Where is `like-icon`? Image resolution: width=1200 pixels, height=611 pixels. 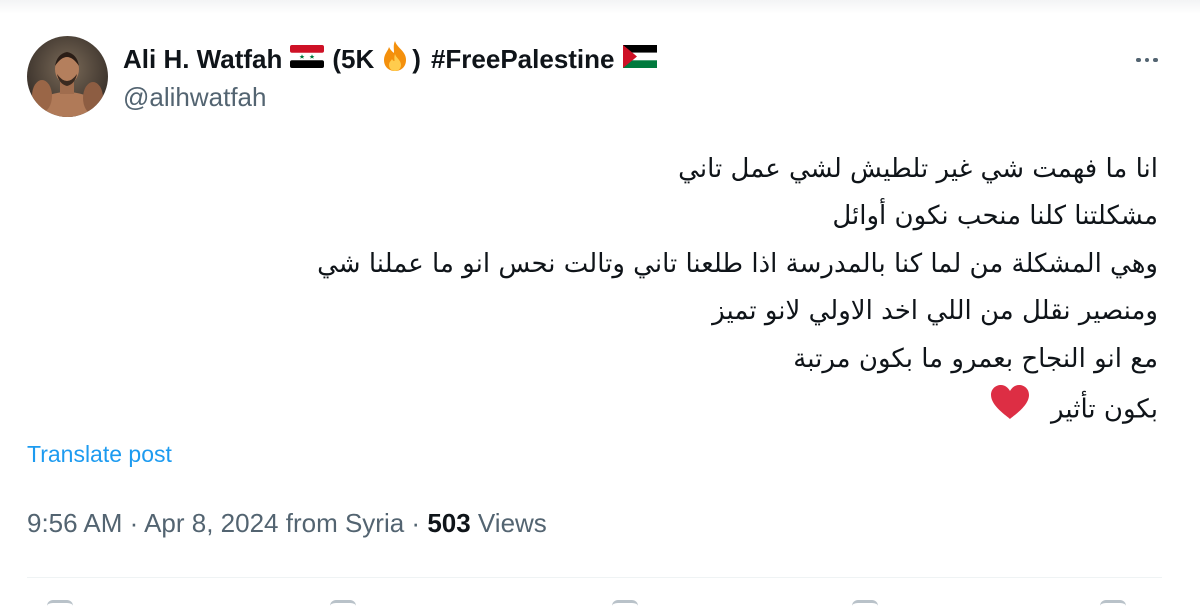
like-icon is located at coordinates (625, 605).